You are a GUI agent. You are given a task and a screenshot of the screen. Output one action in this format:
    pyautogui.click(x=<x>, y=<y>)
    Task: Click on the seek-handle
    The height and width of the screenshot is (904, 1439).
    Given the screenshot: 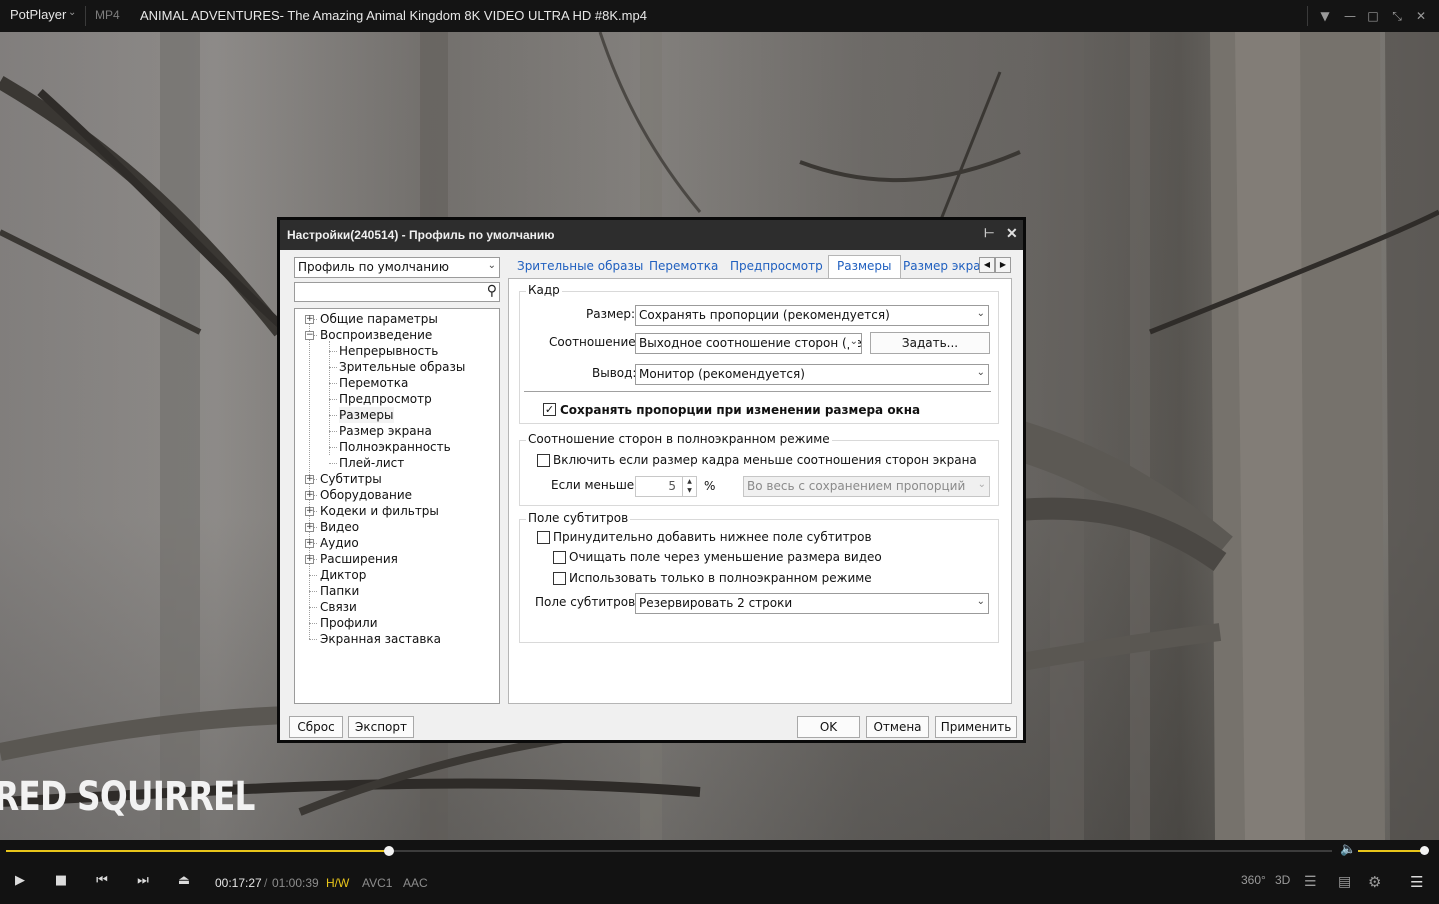 What is the action you would take?
    pyautogui.click(x=389, y=851)
    